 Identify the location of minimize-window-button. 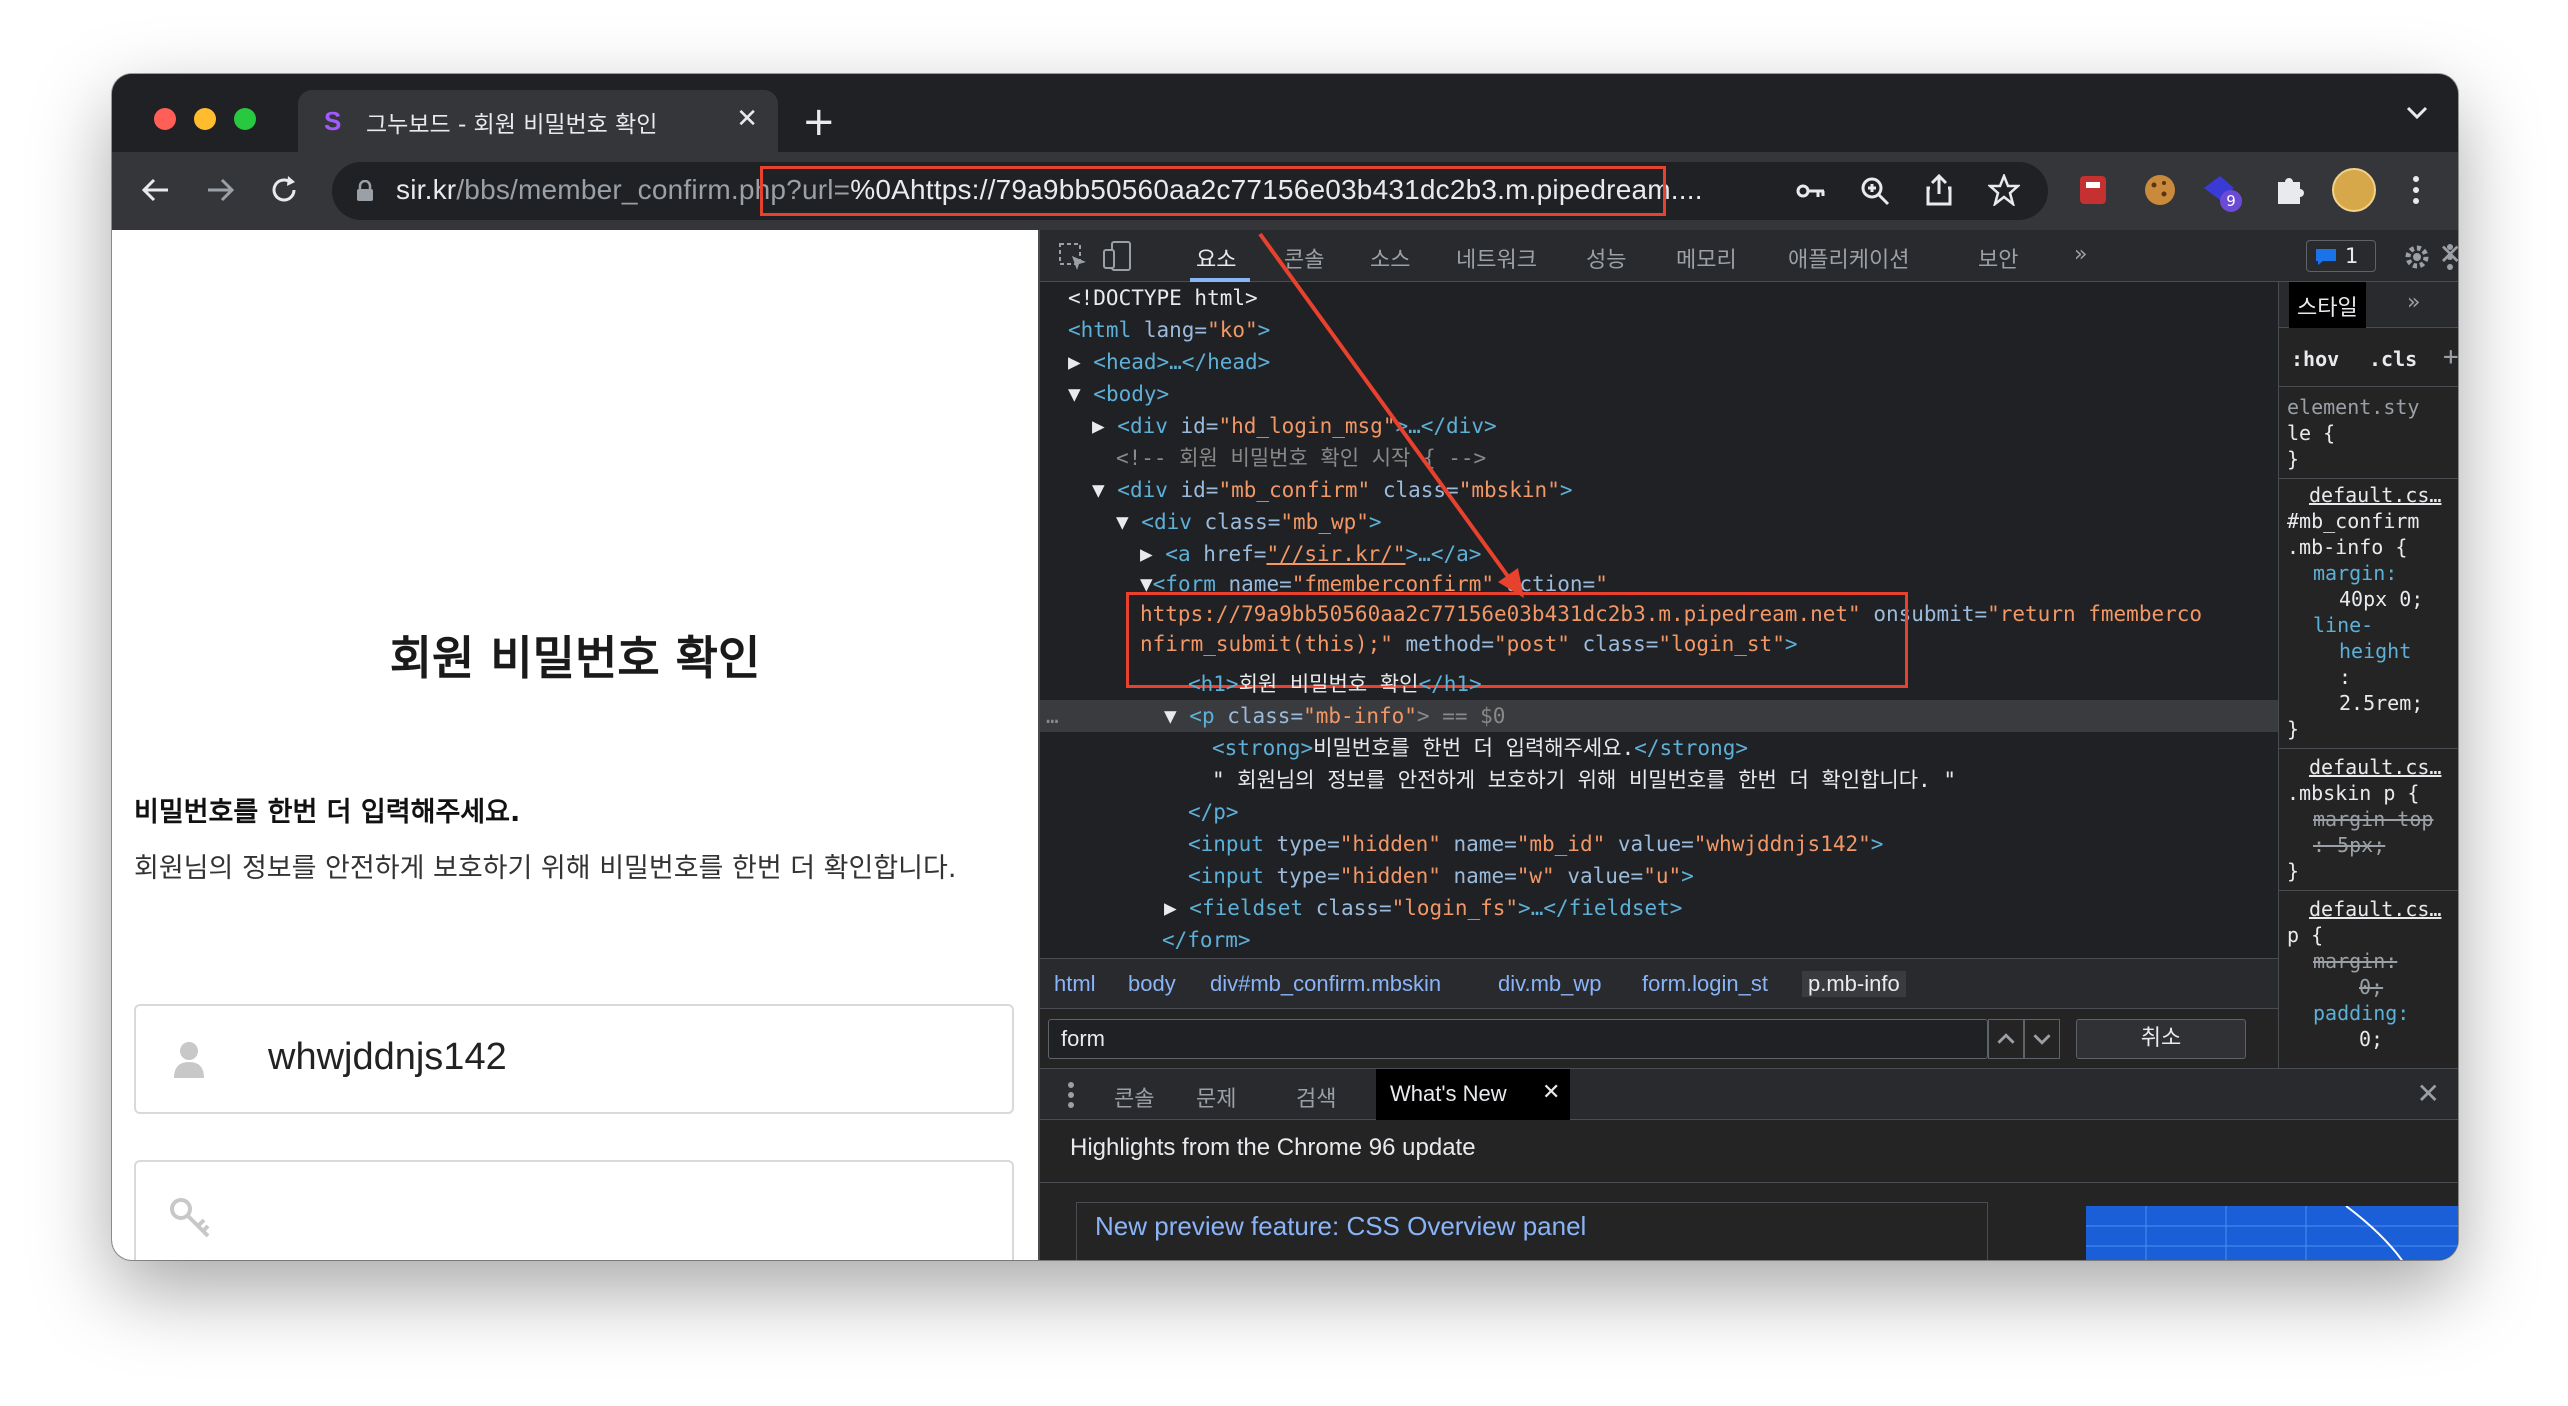
(205, 119).